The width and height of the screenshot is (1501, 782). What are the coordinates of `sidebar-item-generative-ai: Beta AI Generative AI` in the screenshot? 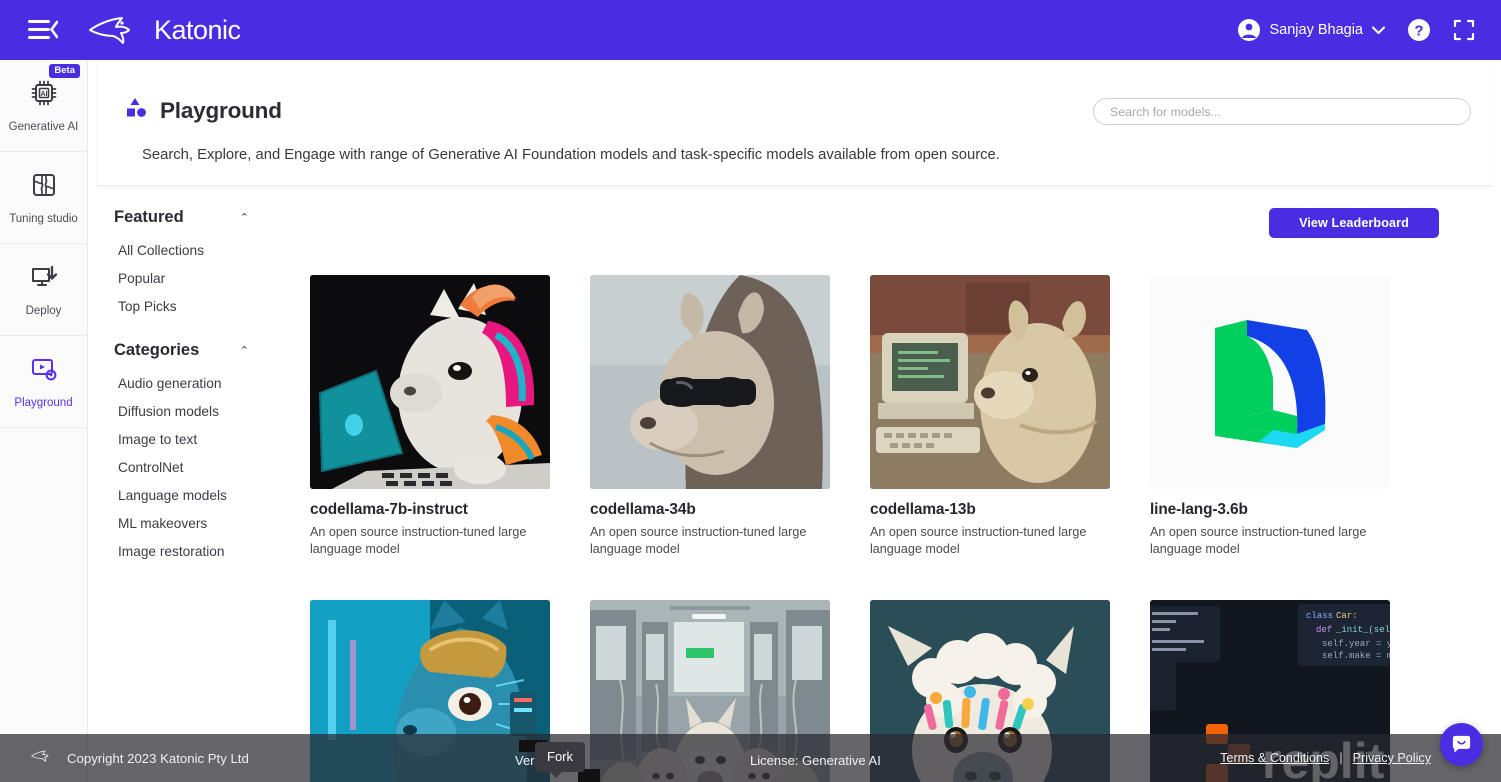 It's located at (43, 106).